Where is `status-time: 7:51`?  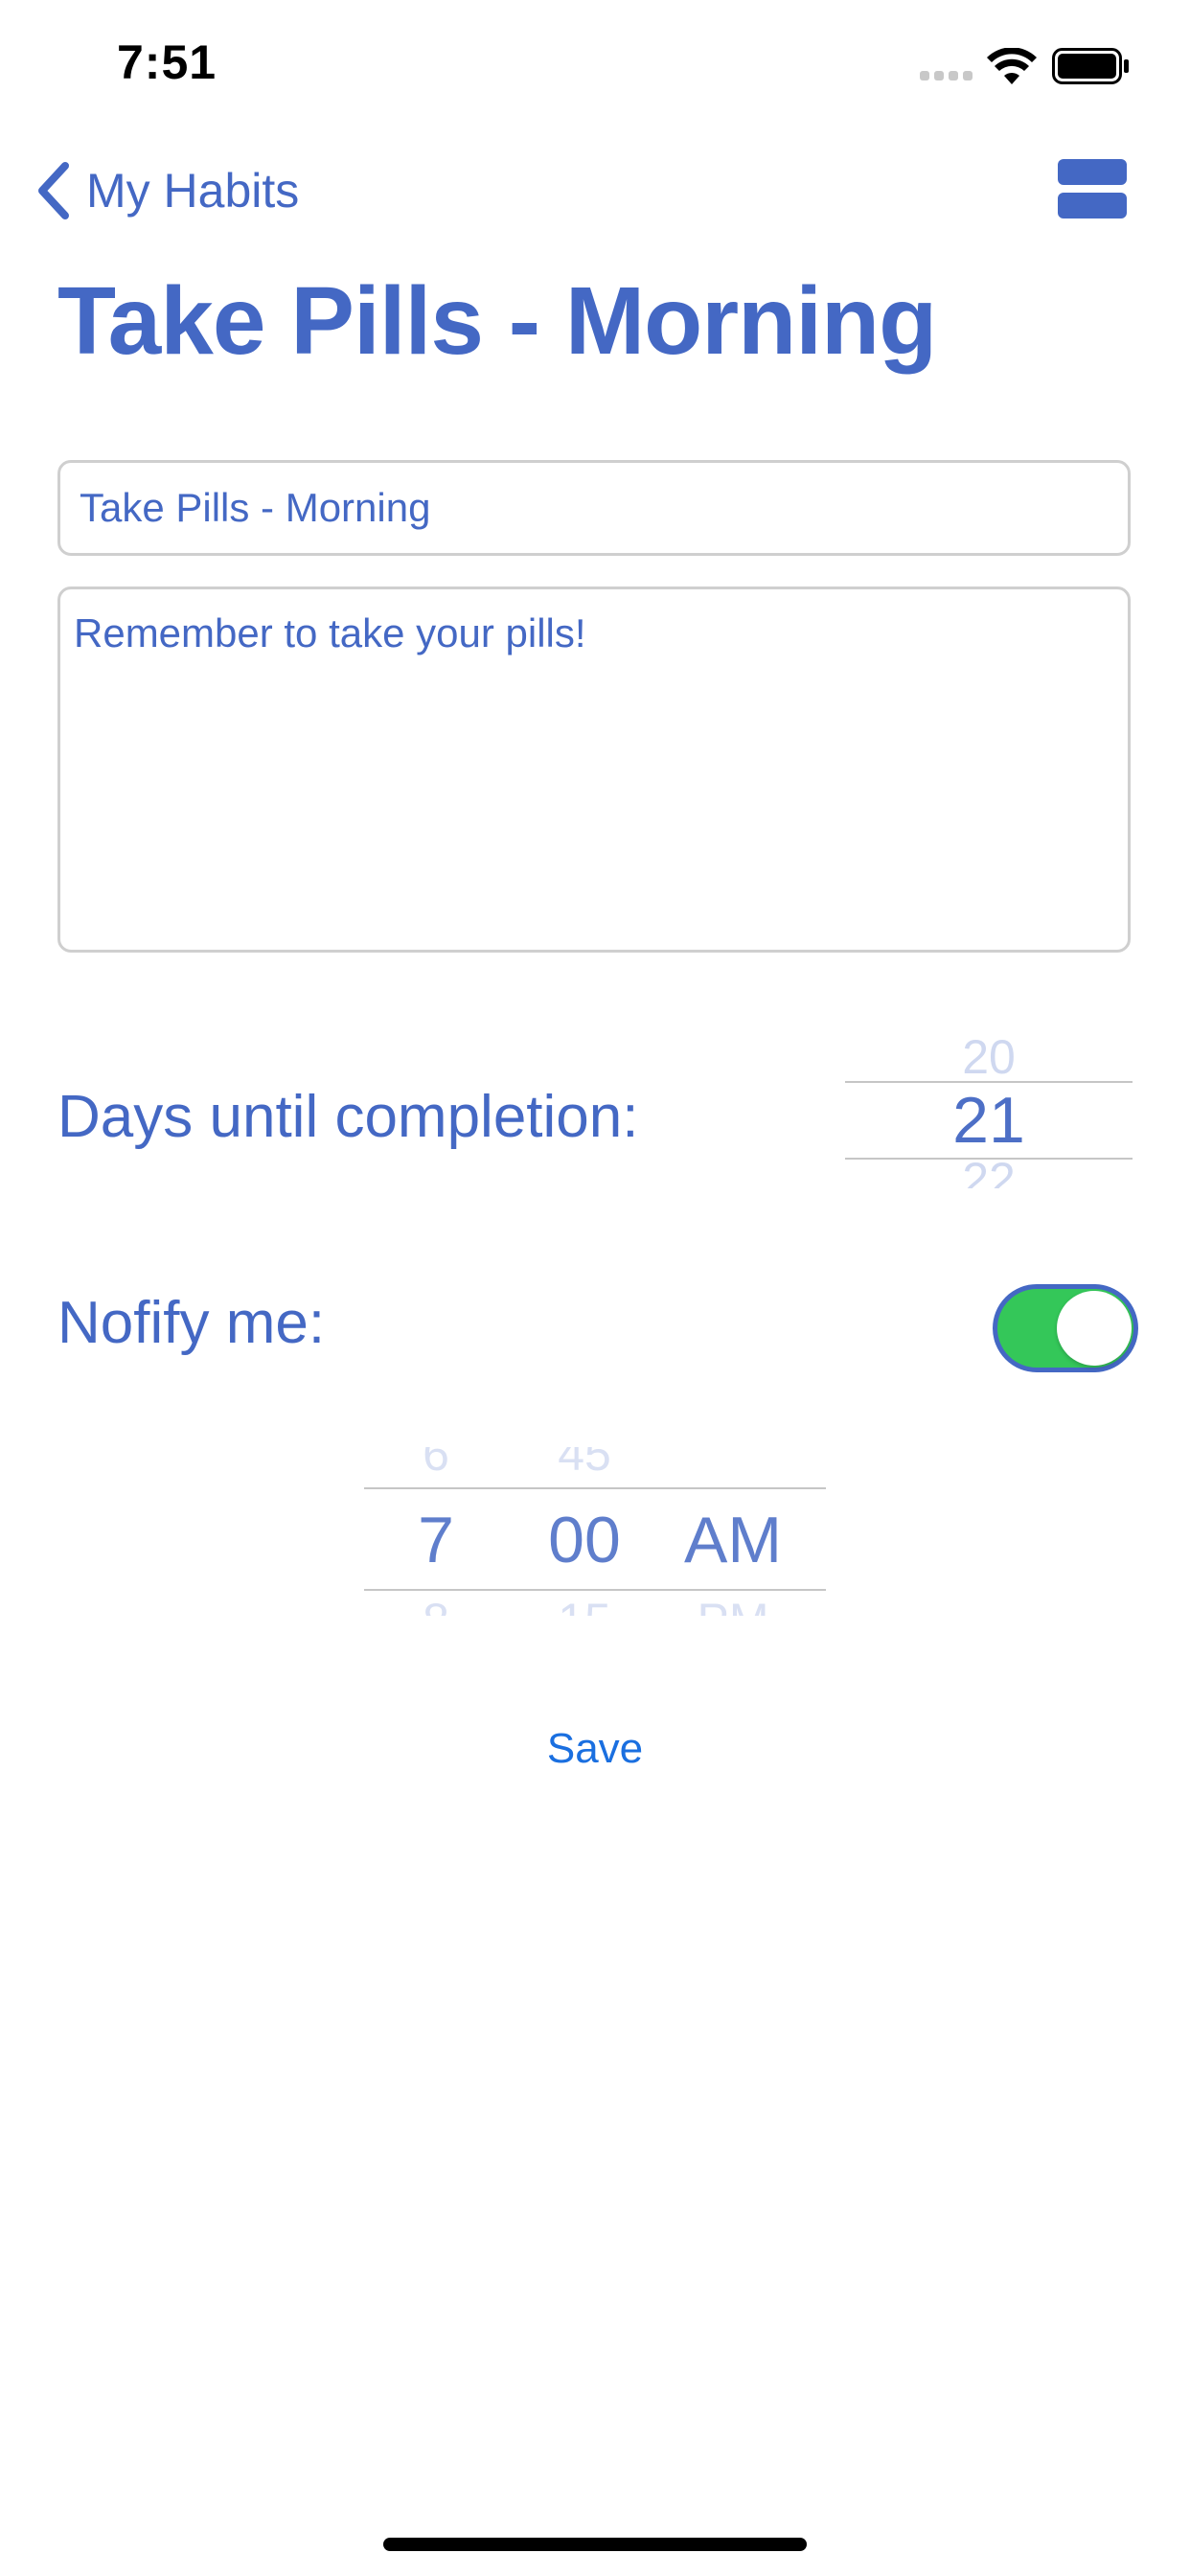 status-time: 7:51 is located at coordinates (167, 62).